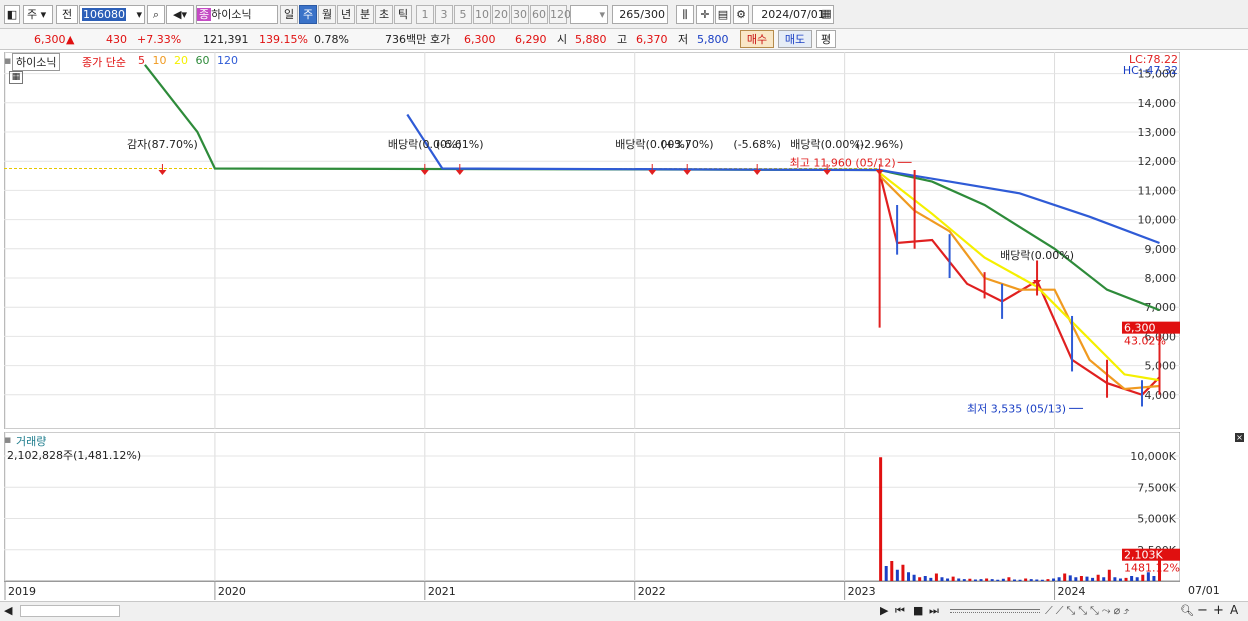 The height and width of the screenshot is (621, 1248). I want to click on vy-tick-5000: 5,000K, so click(1156, 519).